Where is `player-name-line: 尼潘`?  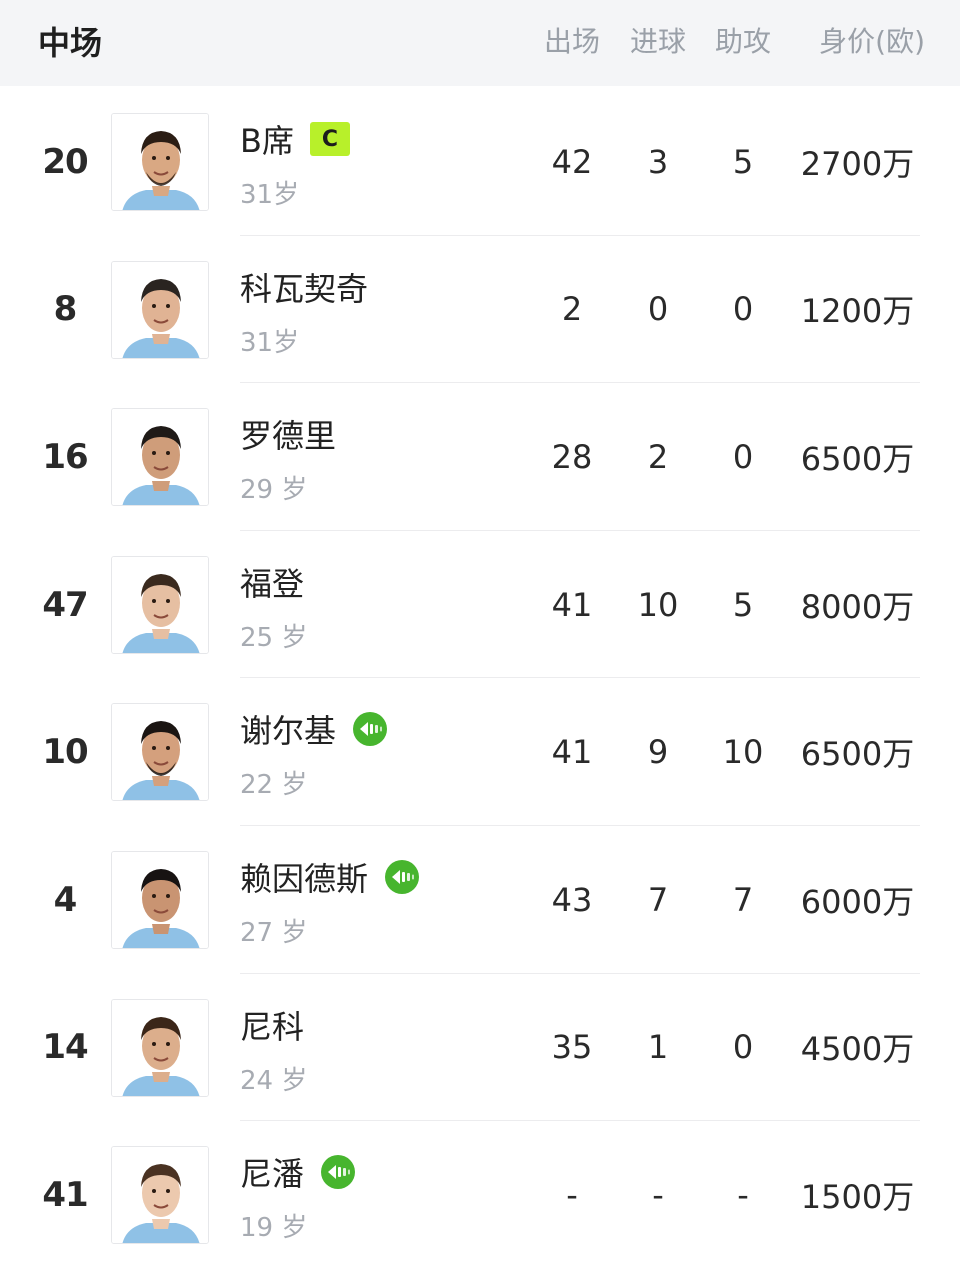 player-name-line: 尼潘 is located at coordinates (298, 1172).